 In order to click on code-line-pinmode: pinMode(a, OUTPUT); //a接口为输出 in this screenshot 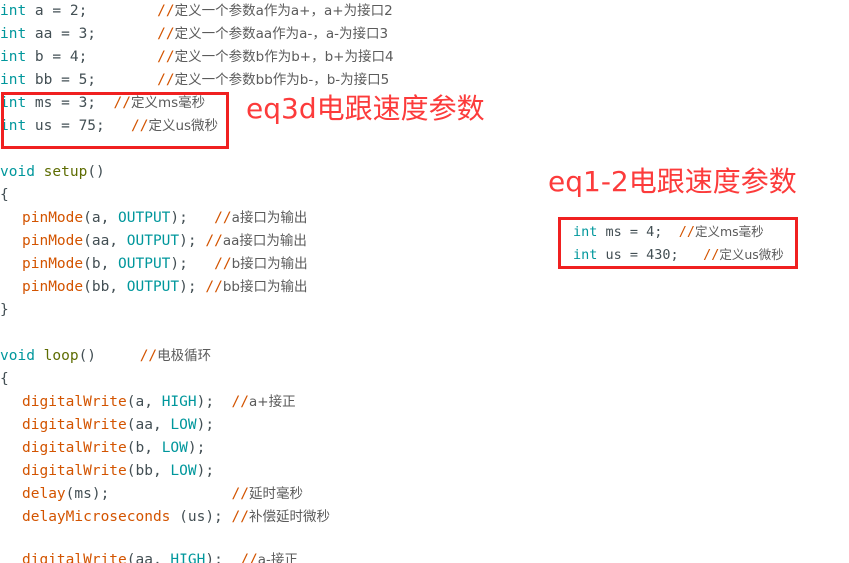, I will do `click(240, 218)`.